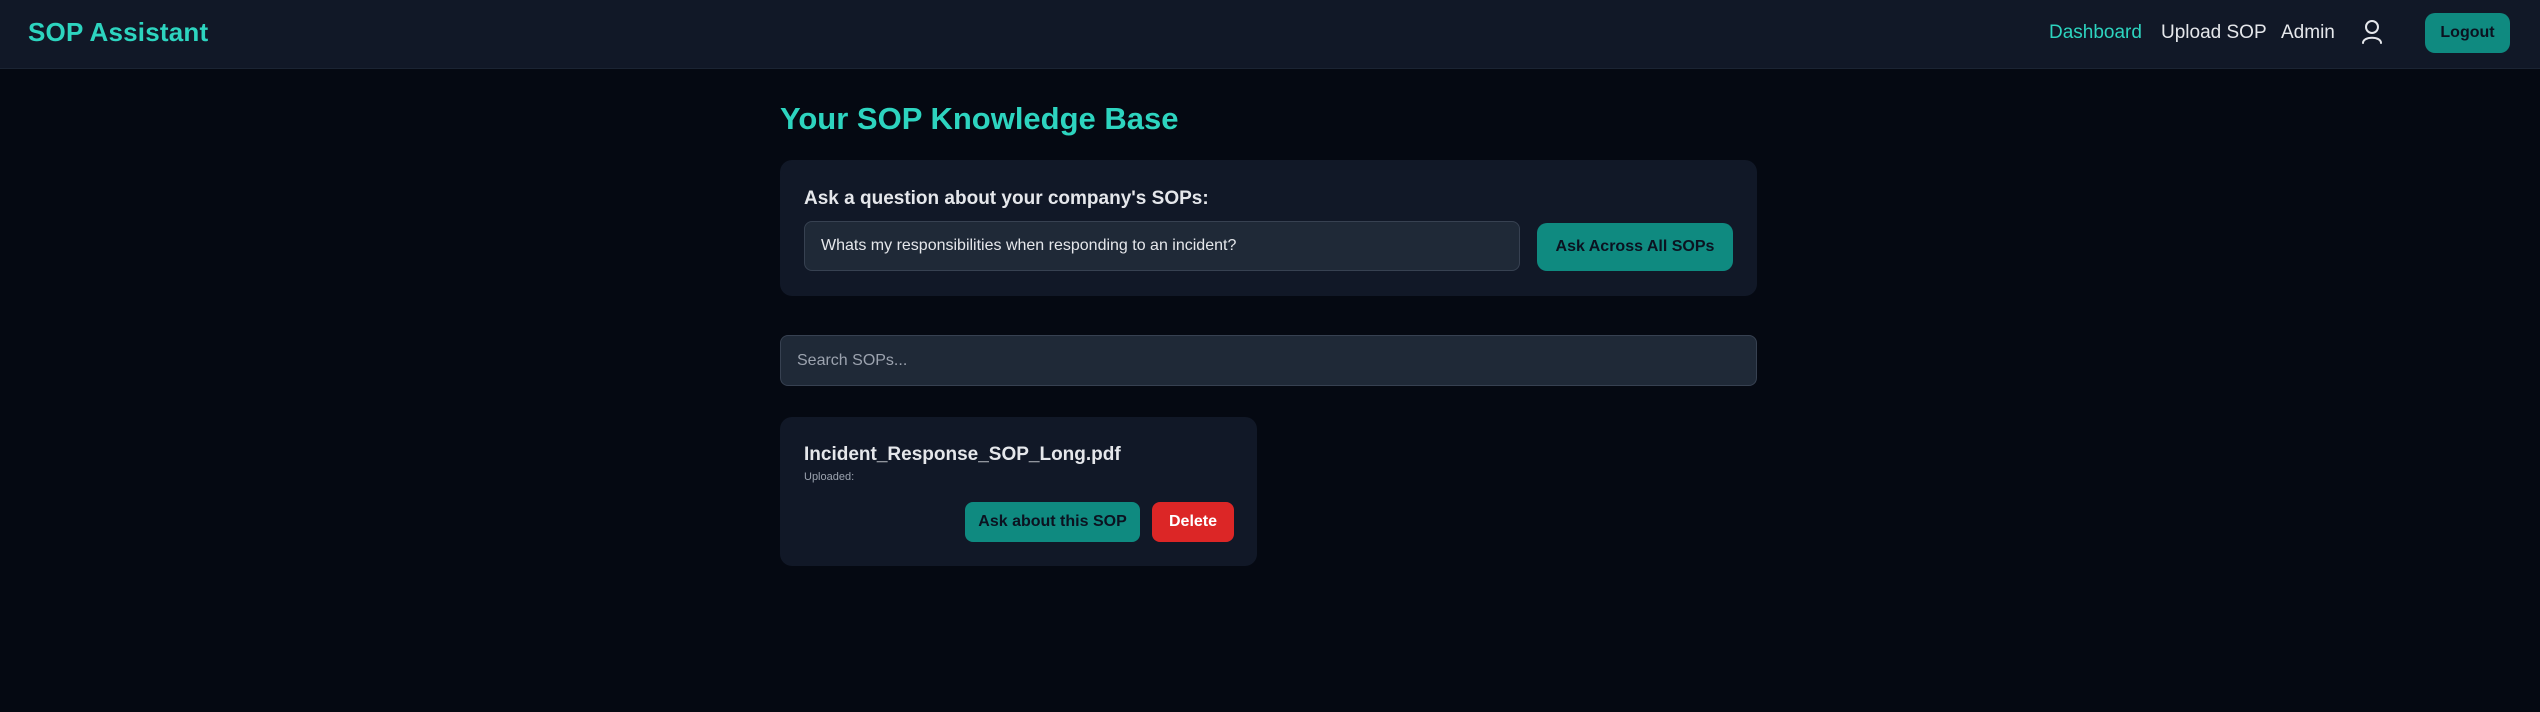 The image size is (2540, 712). Describe the element at coordinates (2308, 33) in the screenshot. I see `nav-link-admin: Admin` at that location.